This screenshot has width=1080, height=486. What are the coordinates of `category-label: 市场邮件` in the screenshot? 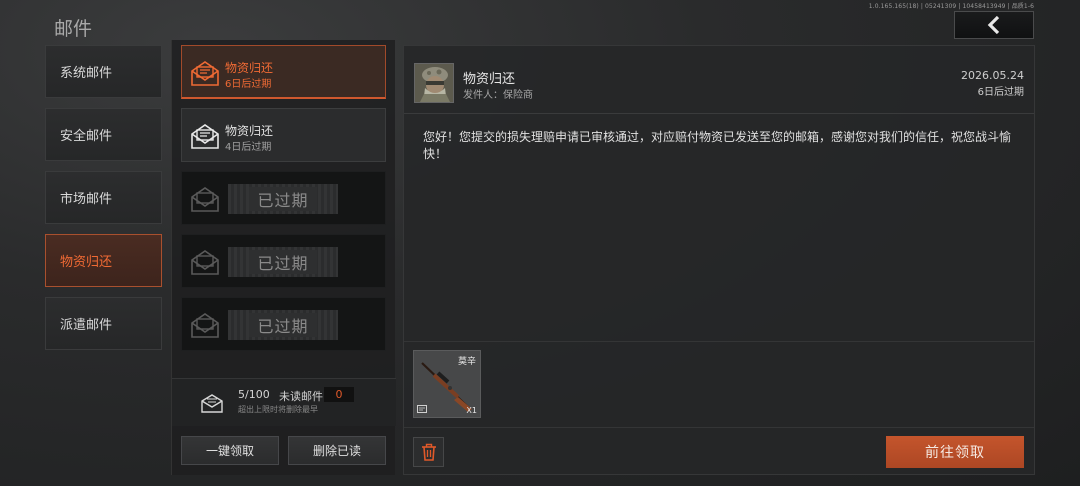 It's located at (86, 199).